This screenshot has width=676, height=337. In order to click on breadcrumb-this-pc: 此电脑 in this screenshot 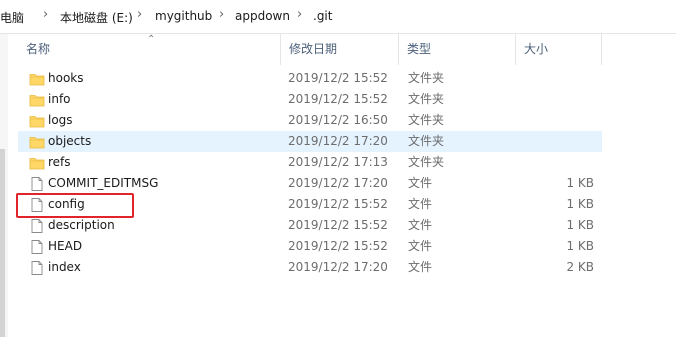, I will do `click(12, 17)`.